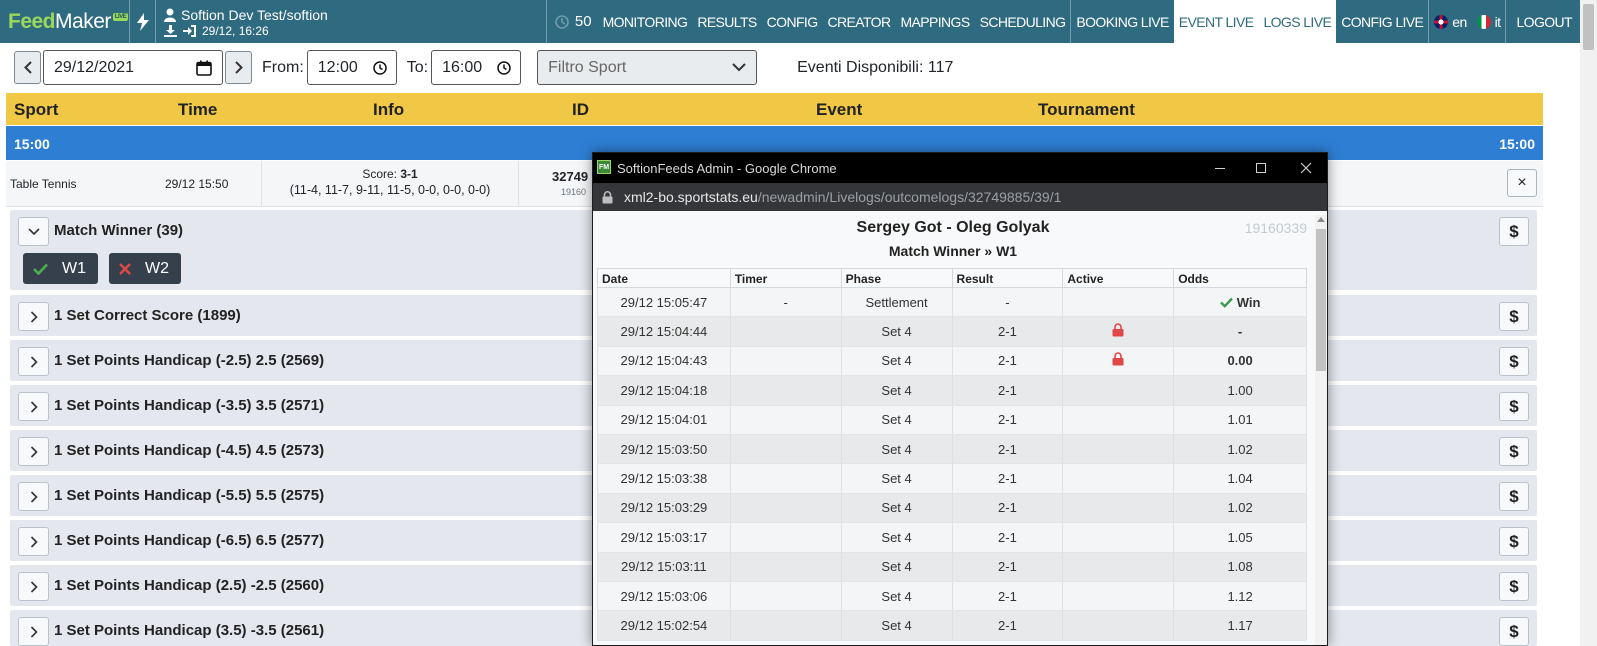  What do you see at coordinates (83, 21) in the screenshot?
I see `logo-maker: Maker` at bounding box center [83, 21].